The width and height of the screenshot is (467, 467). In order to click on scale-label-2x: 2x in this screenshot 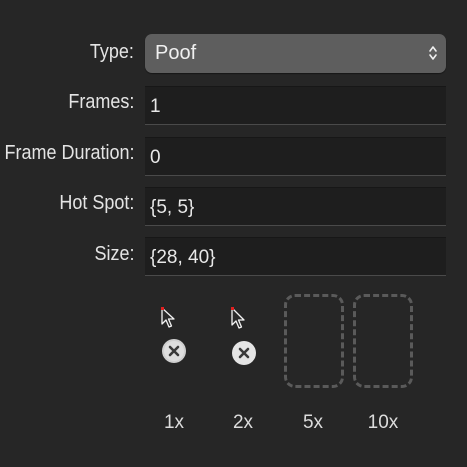, I will do `click(243, 422)`.